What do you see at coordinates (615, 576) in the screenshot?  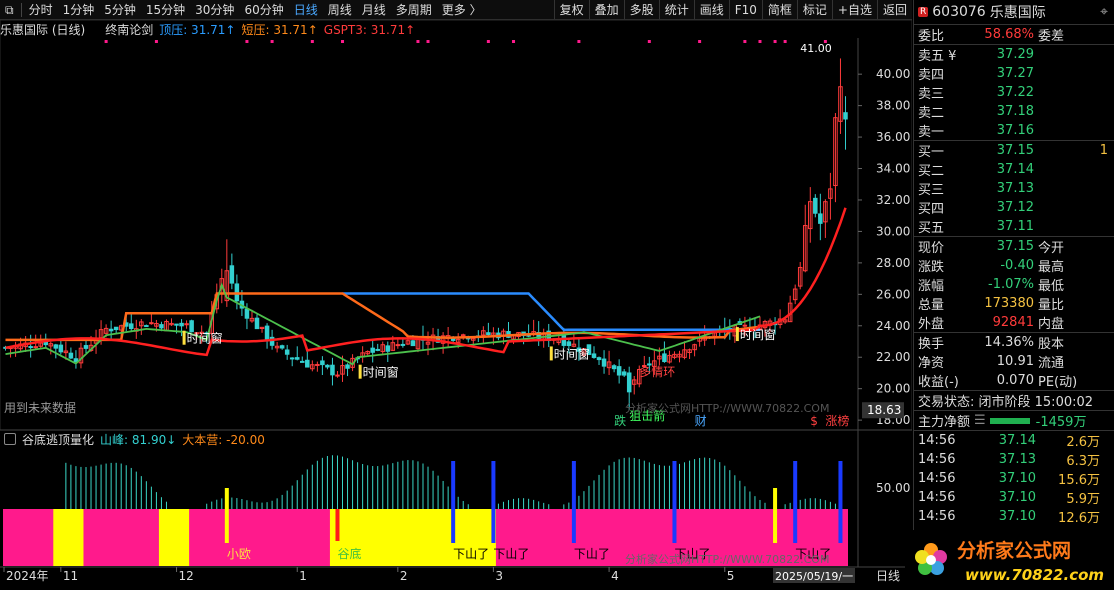 I see `time-axis-label: 4` at bounding box center [615, 576].